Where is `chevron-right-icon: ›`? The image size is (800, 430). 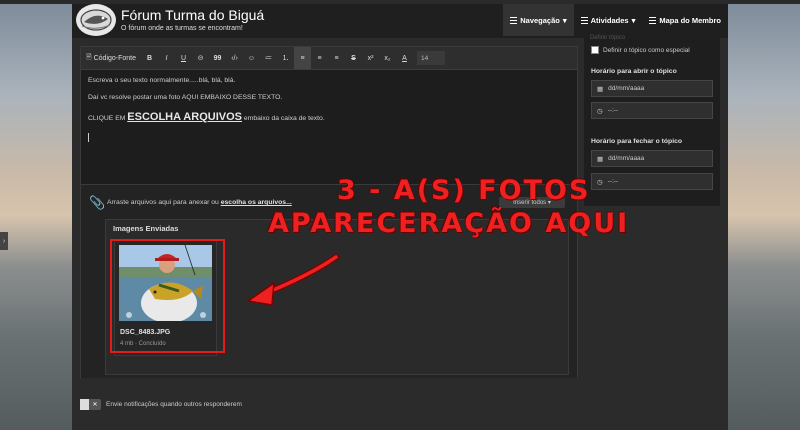 chevron-right-icon: › is located at coordinates (4, 241).